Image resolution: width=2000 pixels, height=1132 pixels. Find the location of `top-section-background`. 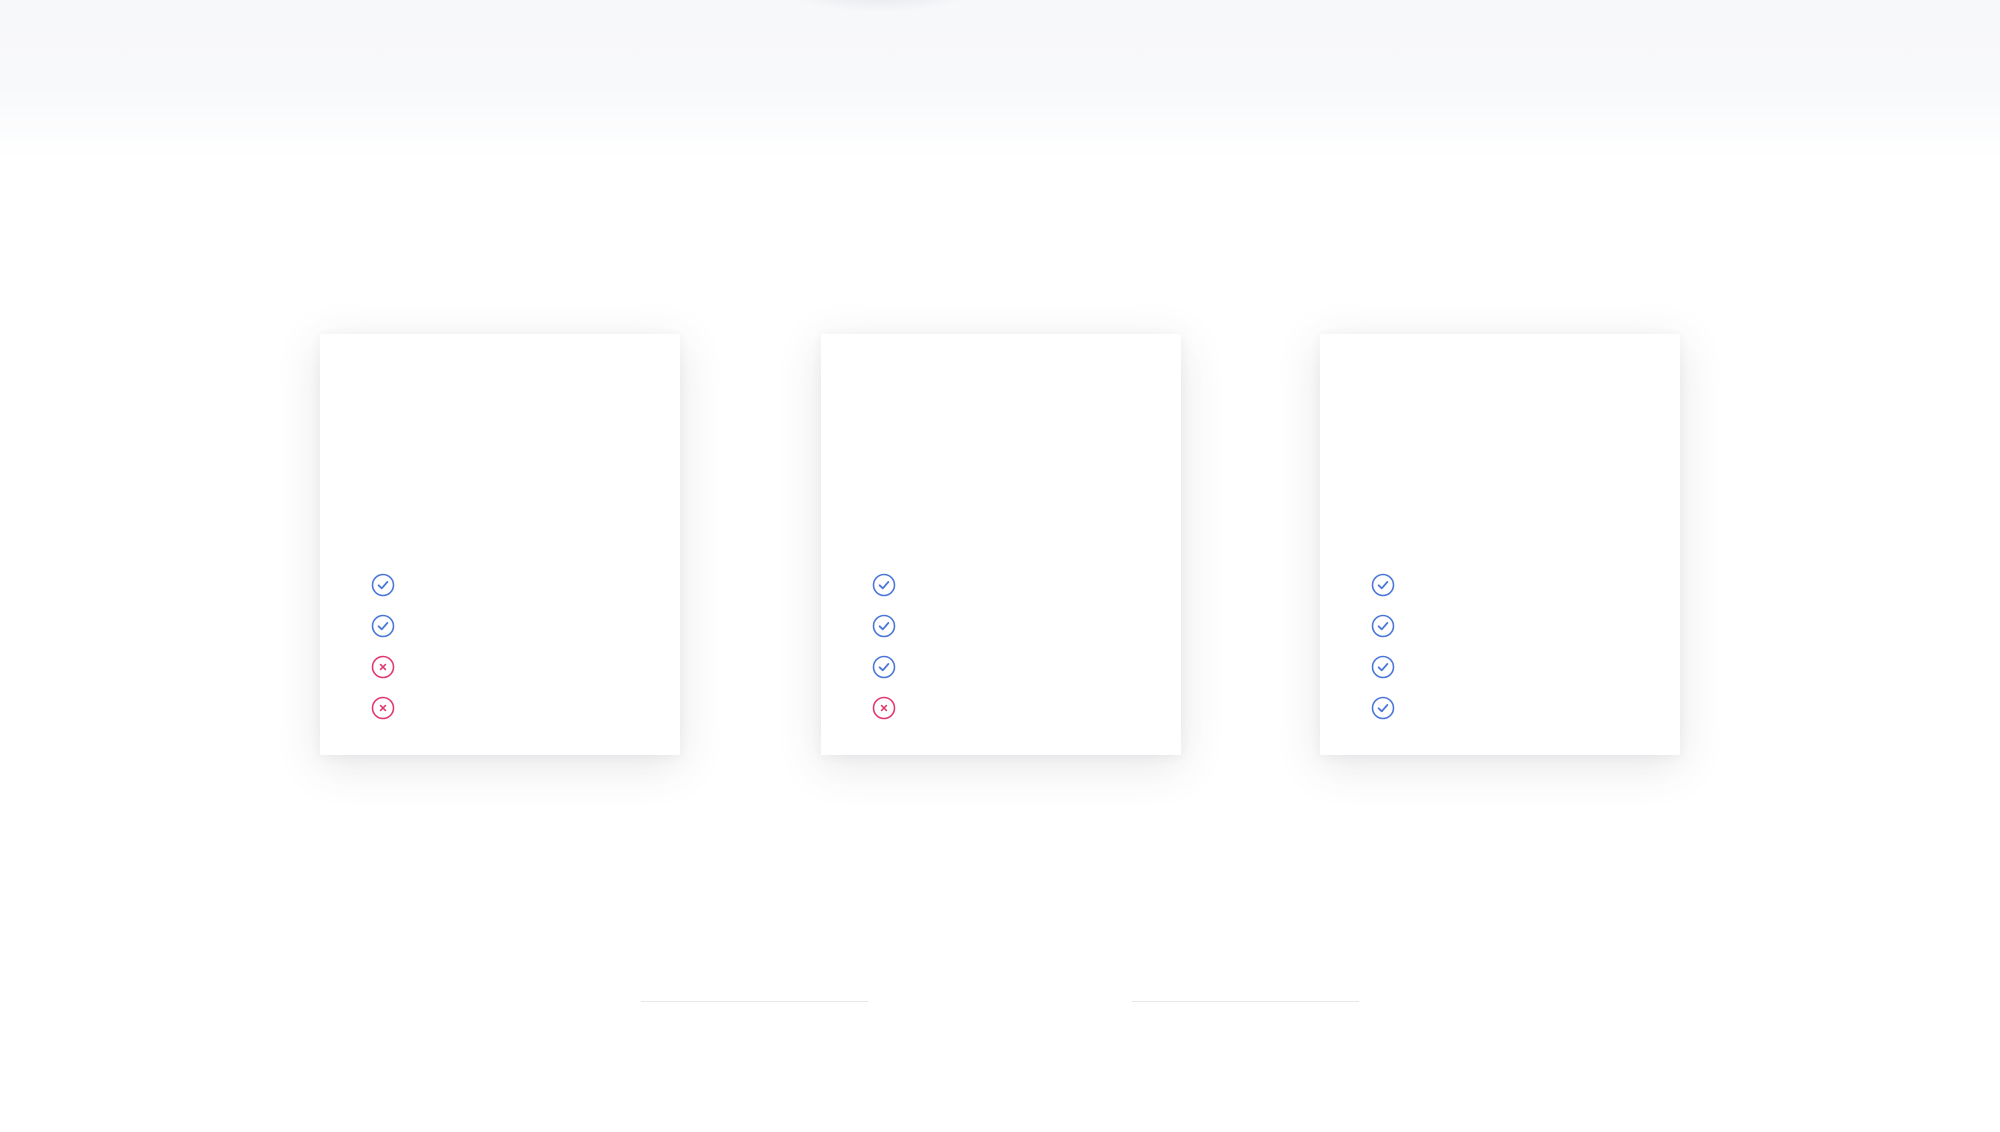

top-section-background is located at coordinates (1000, 80).